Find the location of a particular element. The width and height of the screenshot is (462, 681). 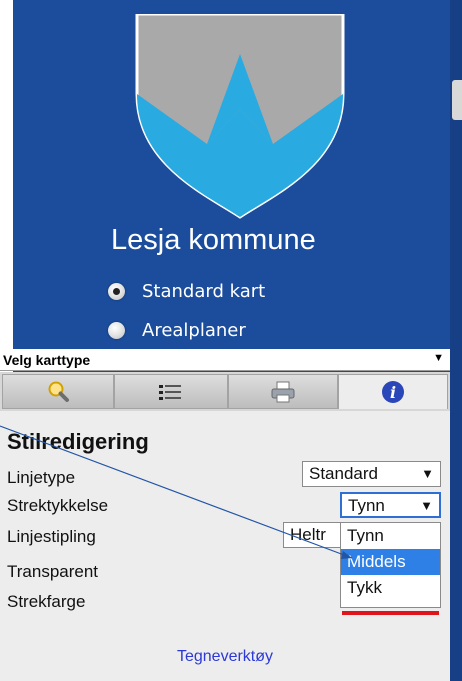

municipality-name: Lesja kommune is located at coordinates (213, 240).